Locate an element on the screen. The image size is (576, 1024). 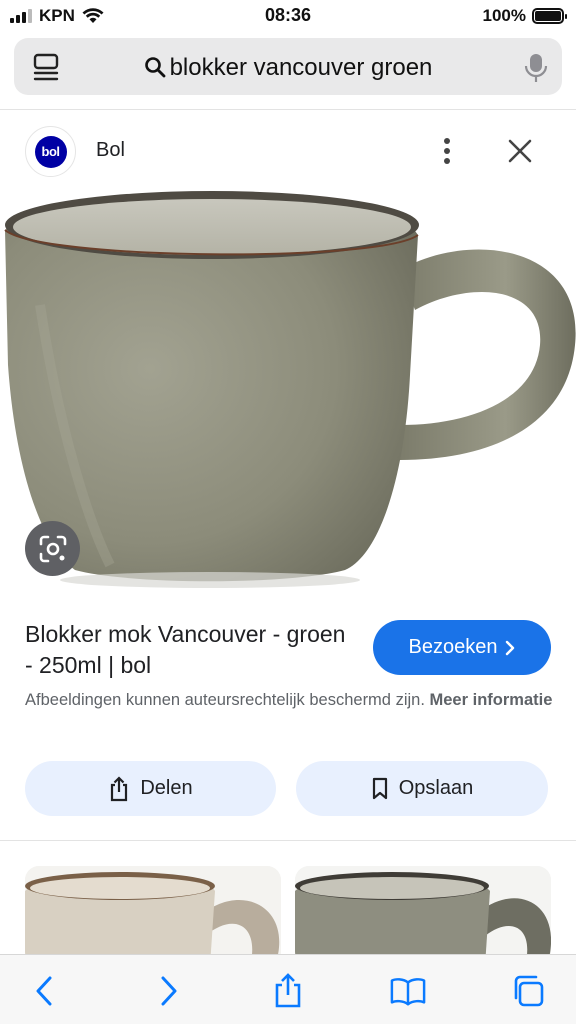
related-mug-green is located at coordinates (423, 916).